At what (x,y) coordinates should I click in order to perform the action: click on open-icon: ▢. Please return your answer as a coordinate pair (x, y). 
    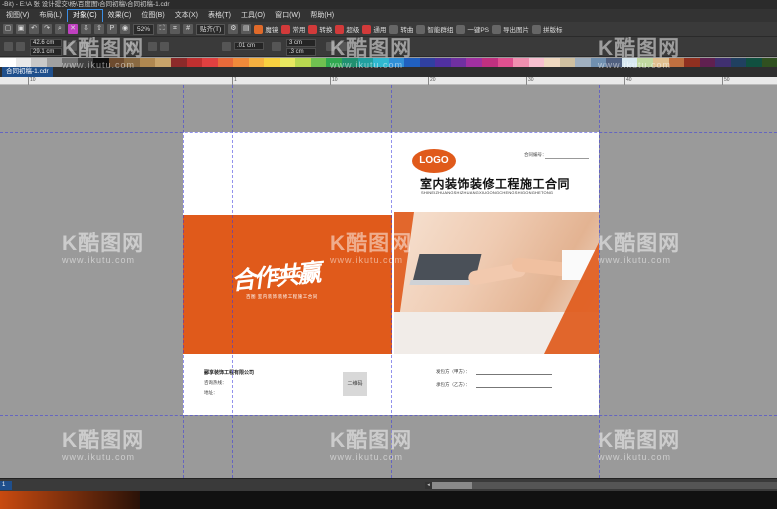
    Looking at the image, I should click on (8, 29).